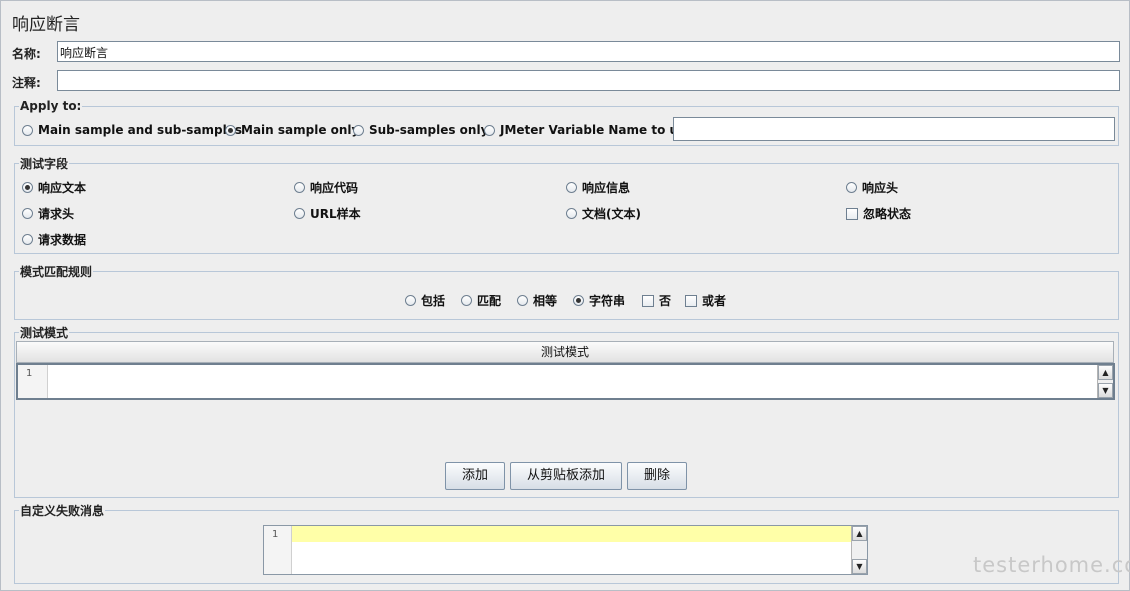  I want to click on apply-jmeter-variable-radio: JMeter Variable Name to use, so click(588, 130).